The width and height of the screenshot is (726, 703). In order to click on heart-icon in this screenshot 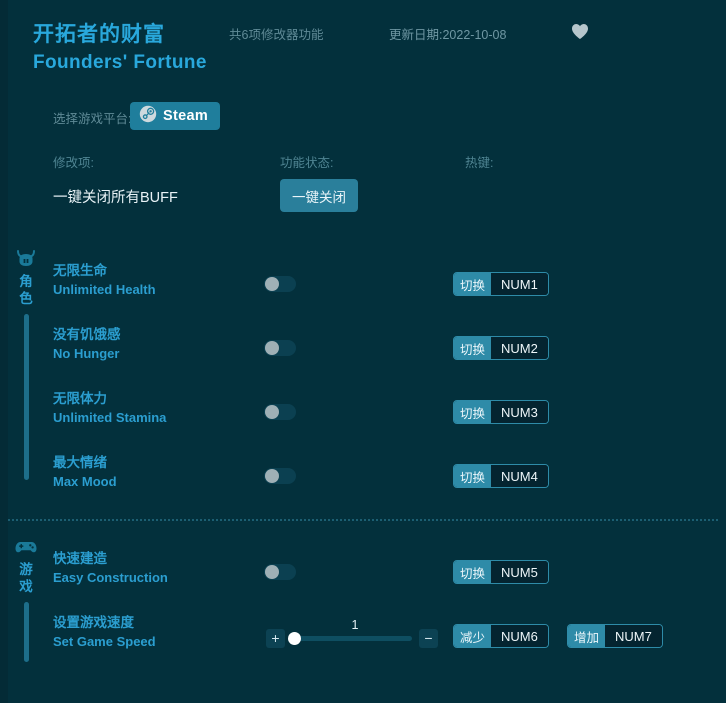, I will do `click(580, 31)`.